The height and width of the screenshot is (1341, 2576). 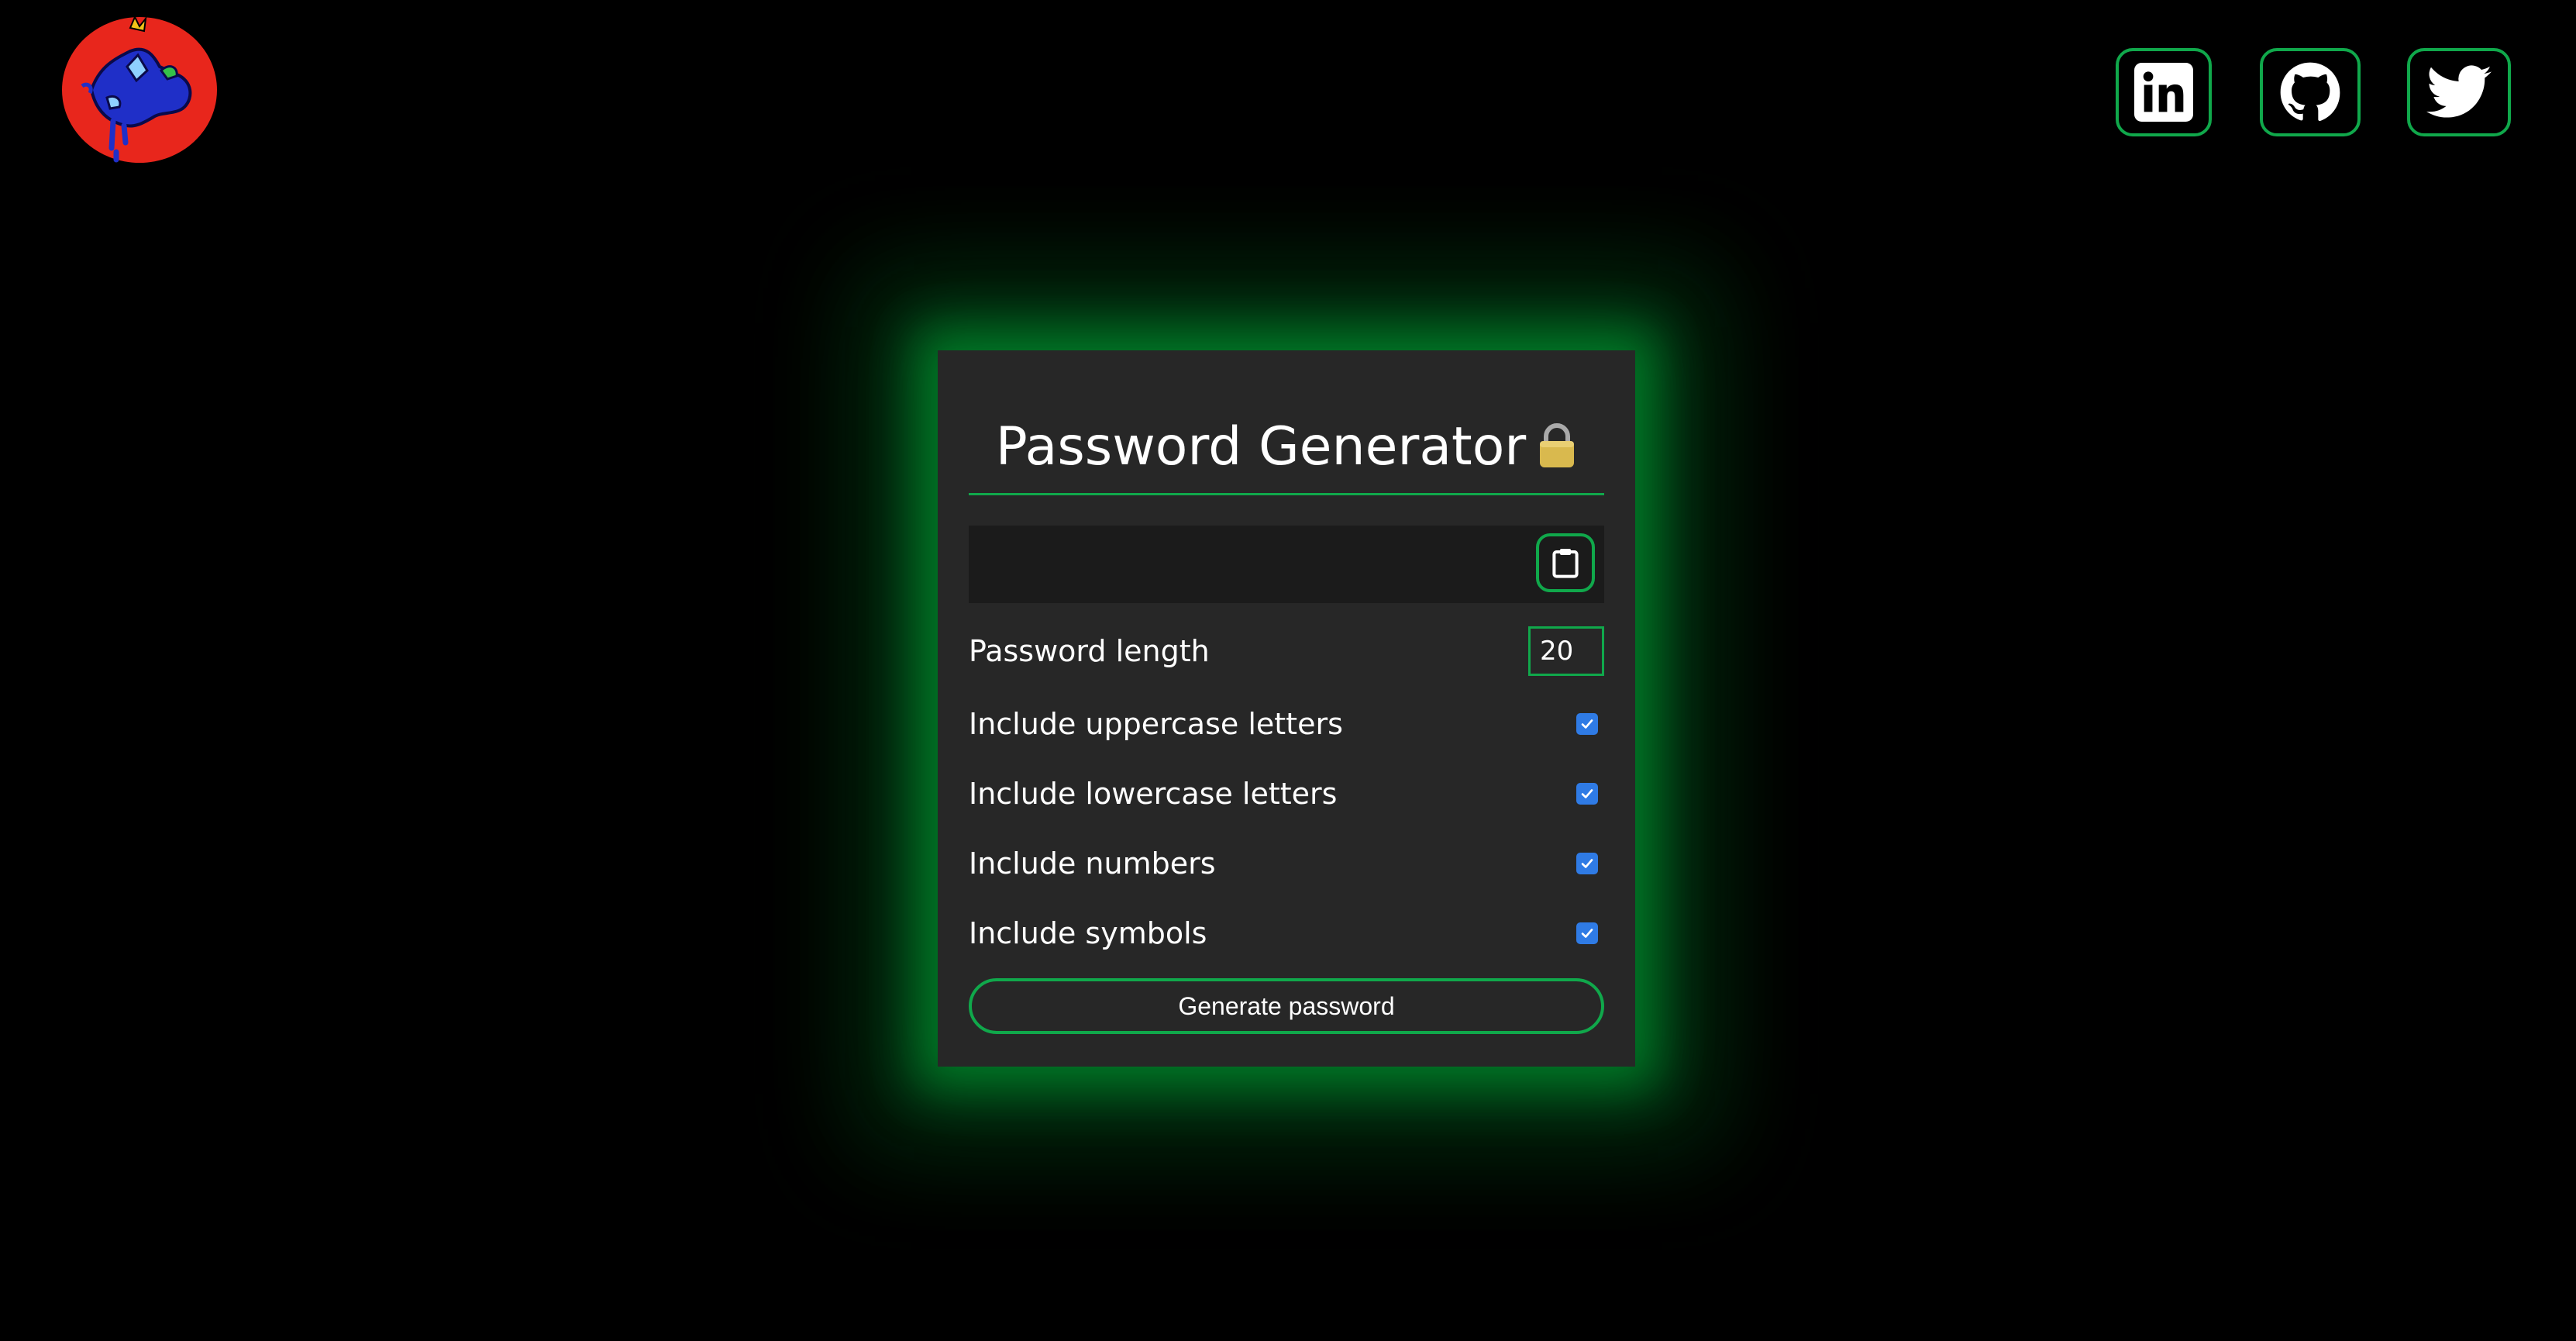 I want to click on password-output-row, so click(x=1286, y=564).